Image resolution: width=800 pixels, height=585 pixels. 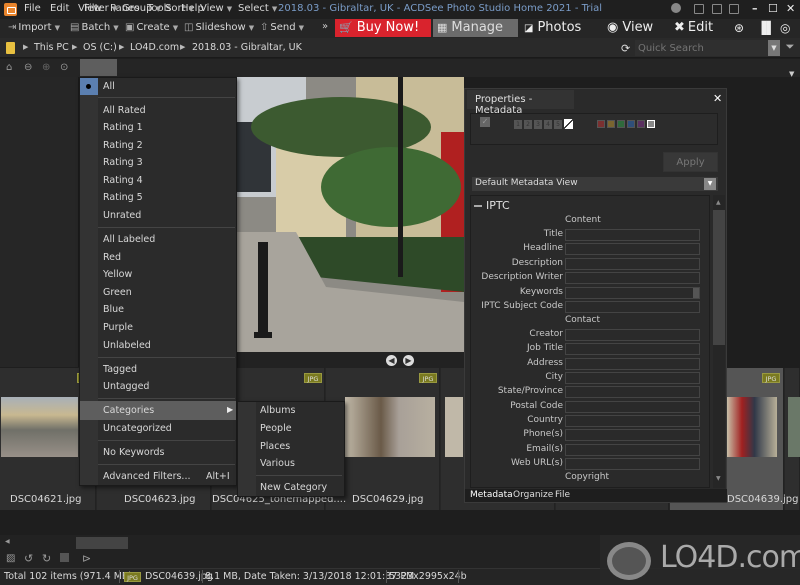 What do you see at coordinates (632, 364) in the screenshot?
I see `address-input` at bounding box center [632, 364].